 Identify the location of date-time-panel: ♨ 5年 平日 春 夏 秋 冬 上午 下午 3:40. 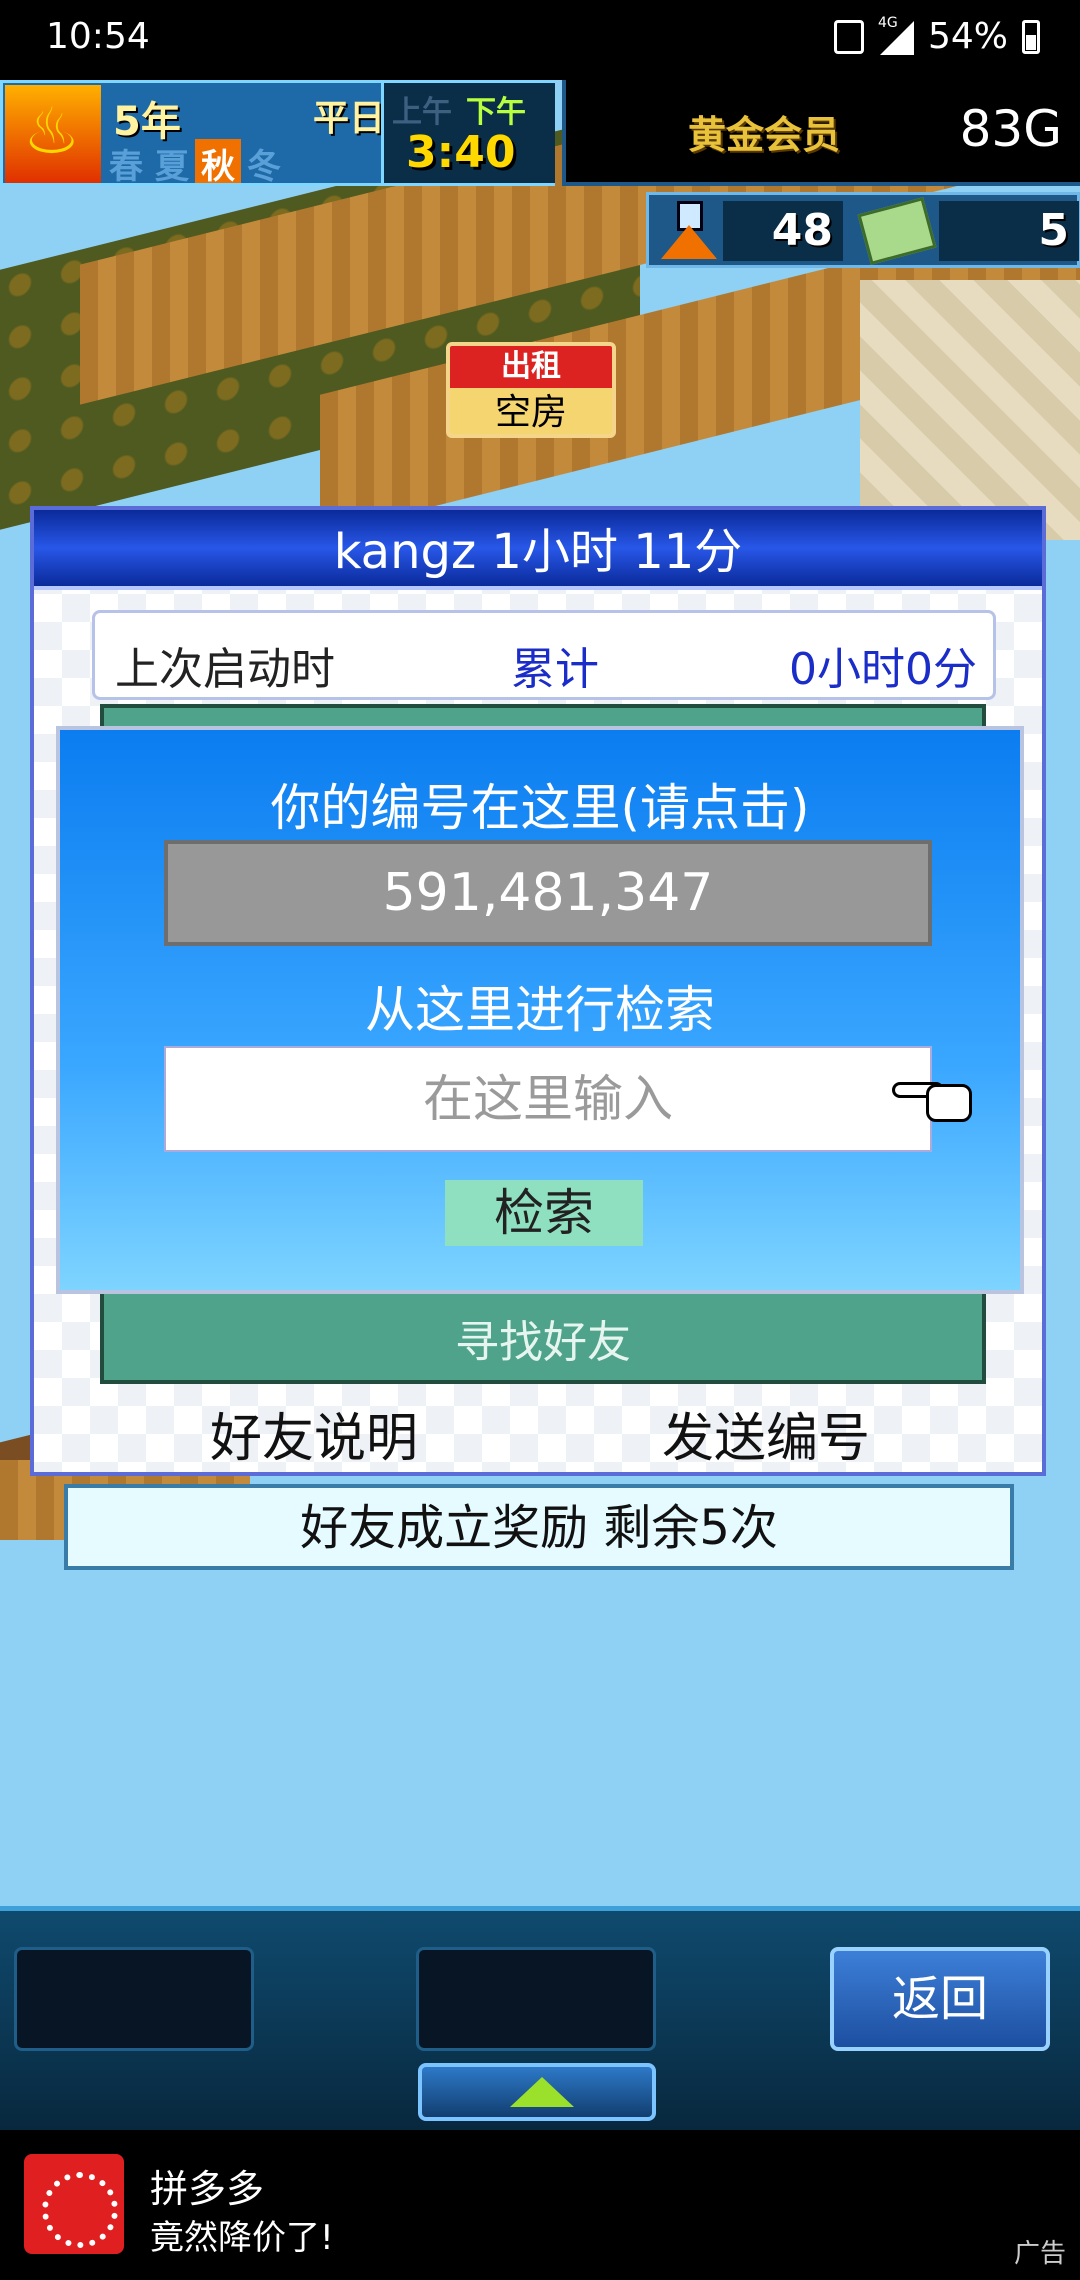
(277, 133).